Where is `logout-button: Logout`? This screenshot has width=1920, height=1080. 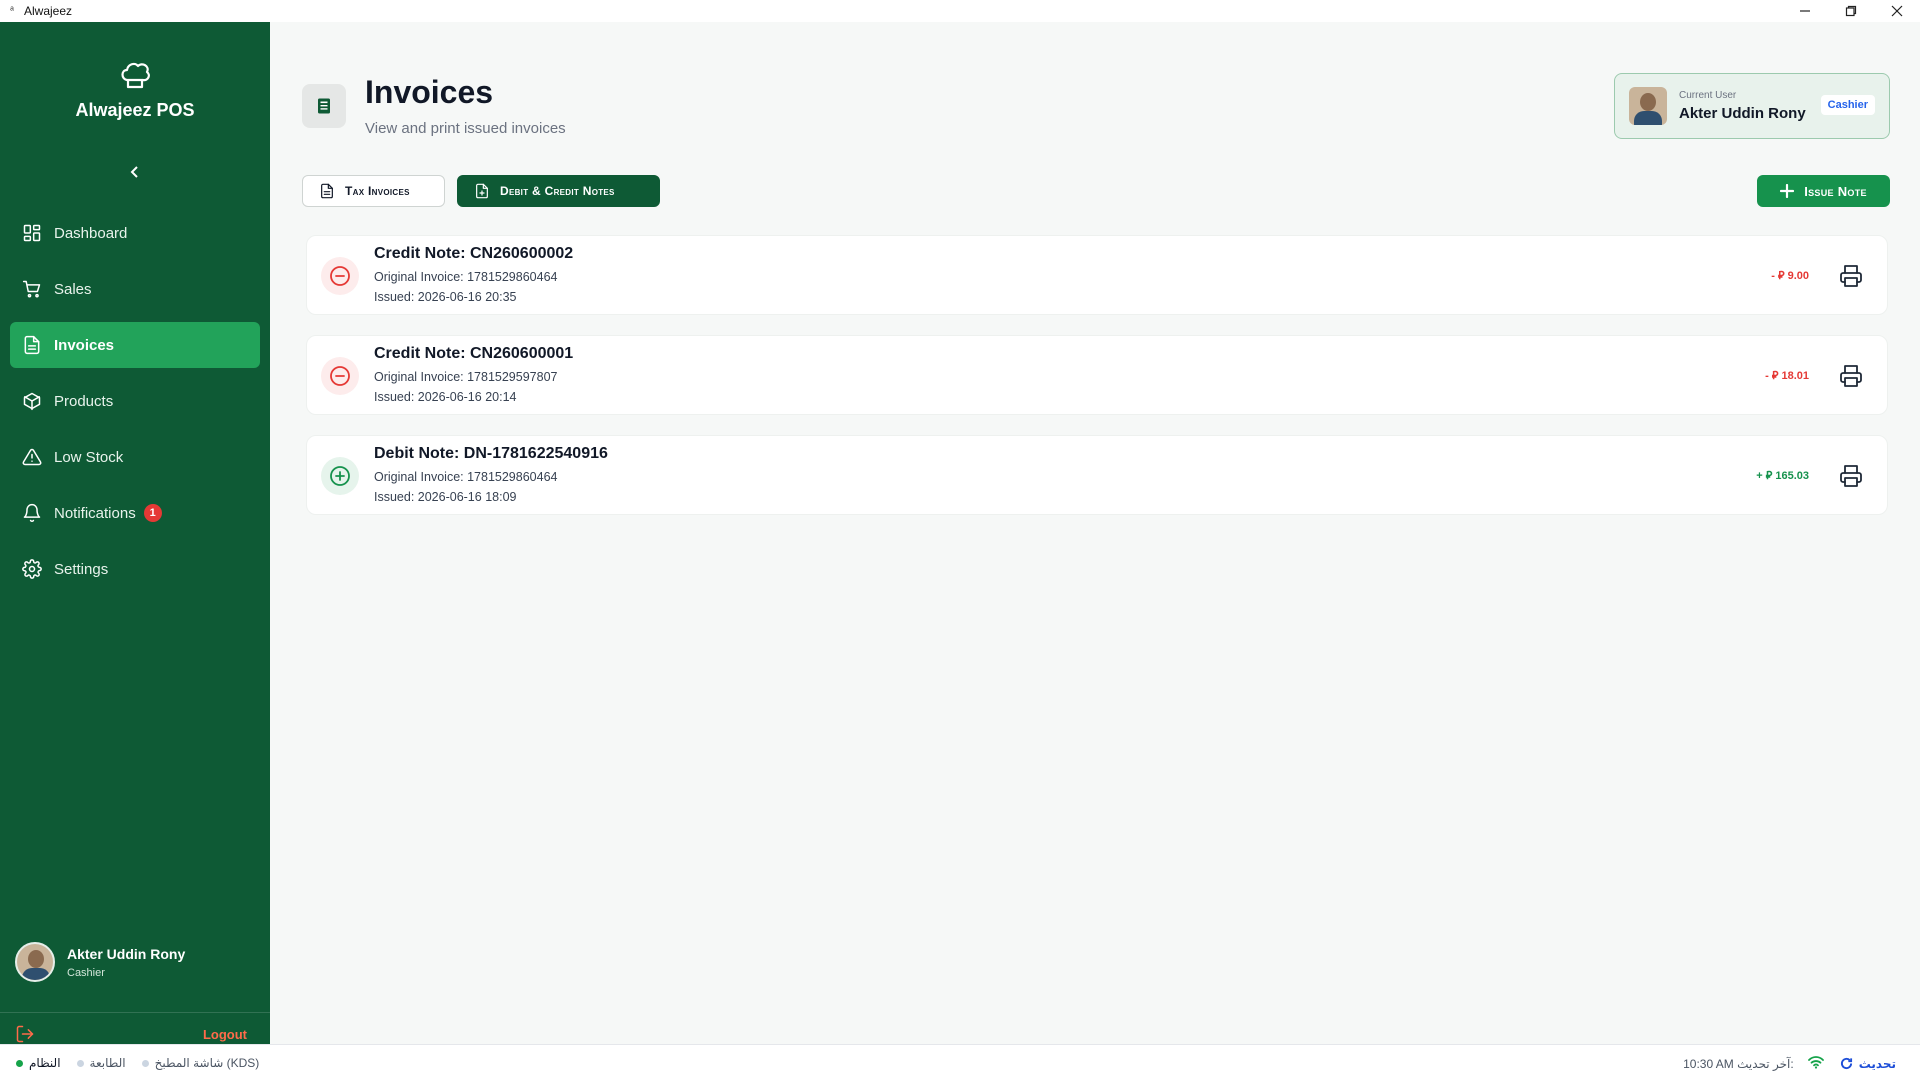
logout-button: Logout is located at coordinates (131, 1034).